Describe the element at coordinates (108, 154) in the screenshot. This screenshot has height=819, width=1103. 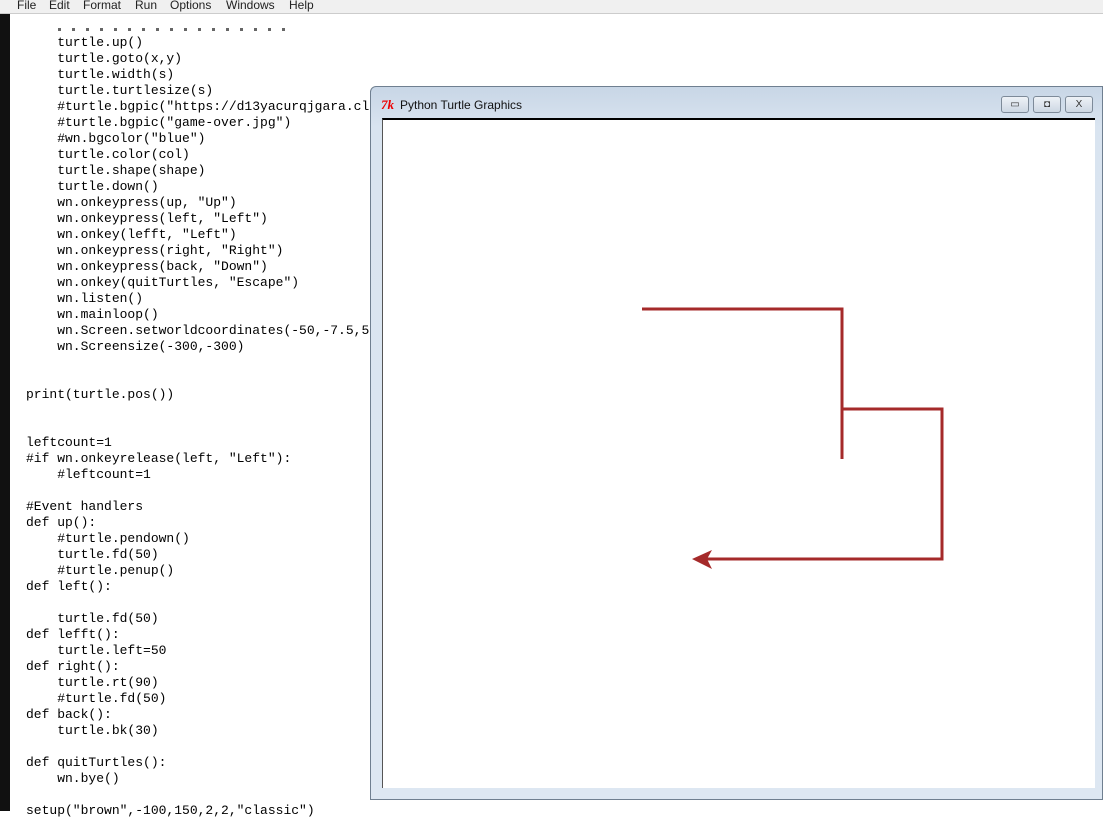
I see `code-line: turtle.color(col)` at that location.